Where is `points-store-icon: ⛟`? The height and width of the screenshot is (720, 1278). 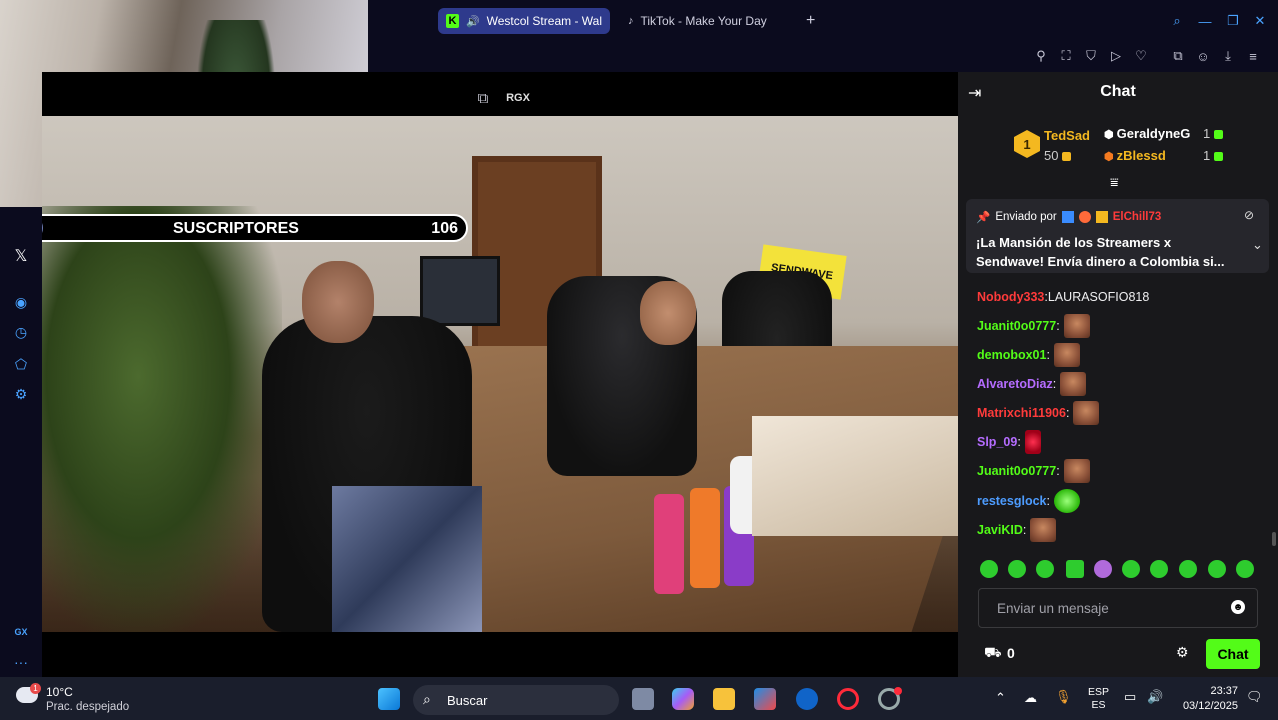
points-store-icon: ⛟ is located at coordinates (993, 653).